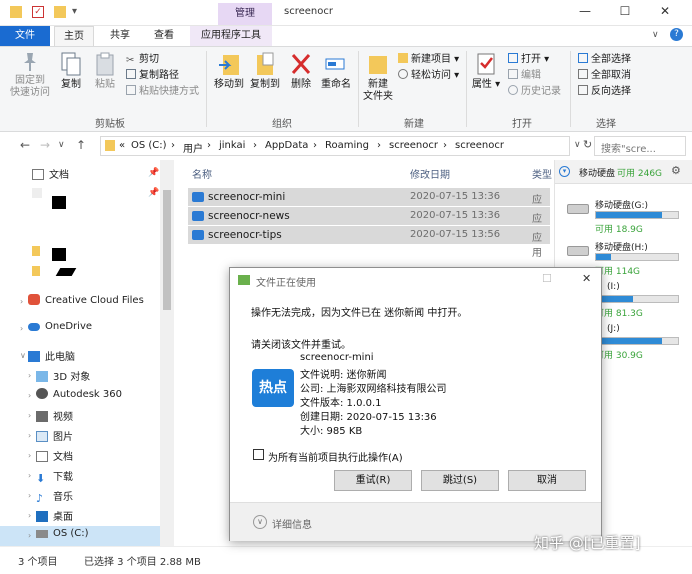 This screenshot has width=692, height=574. What do you see at coordinates (54, 515) in the screenshot?
I see `sidebar-item-desktop: 桌面` at bounding box center [54, 515].